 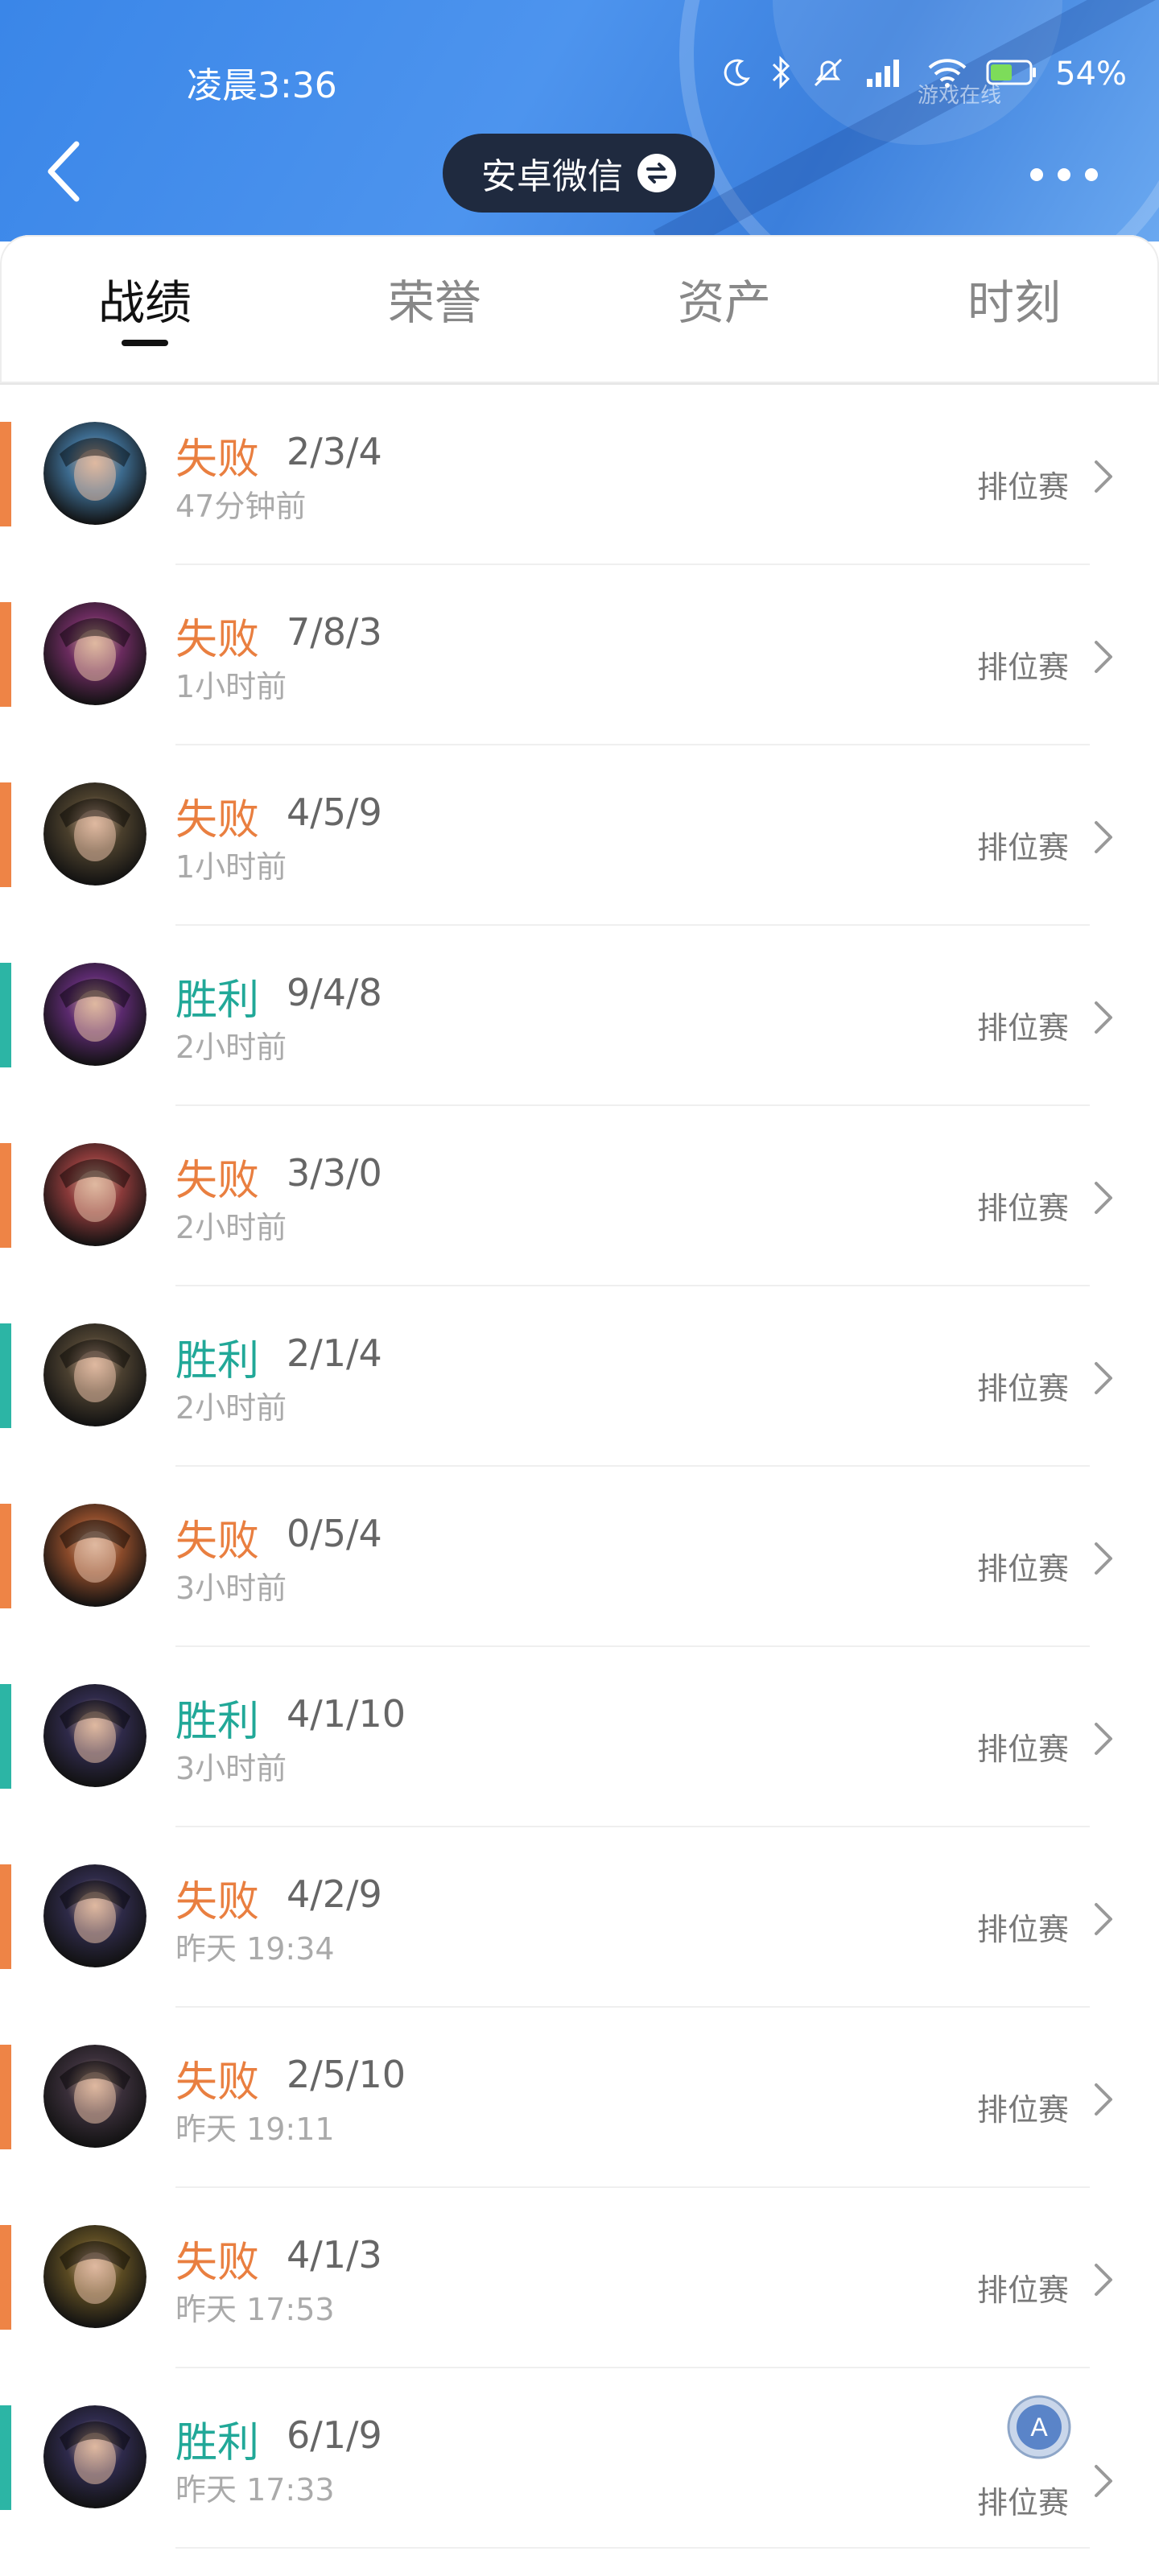 I want to click on match-row: 胜利 6/1/9 昨天 17:33 A 排位赛, so click(x=579, y=2458).